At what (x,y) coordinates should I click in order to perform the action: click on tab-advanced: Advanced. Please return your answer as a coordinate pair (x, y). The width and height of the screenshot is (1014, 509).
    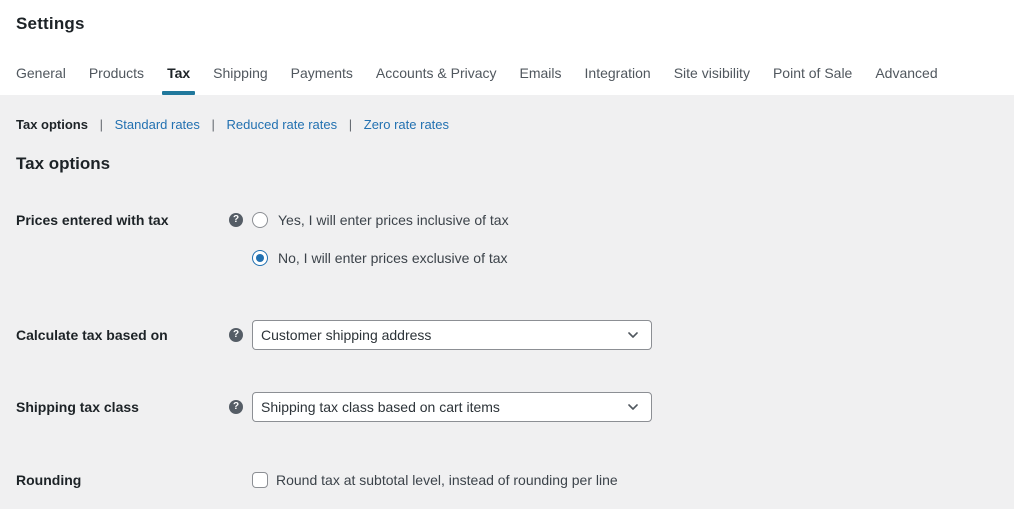
    Looking at the image, I should click on (906, 80).